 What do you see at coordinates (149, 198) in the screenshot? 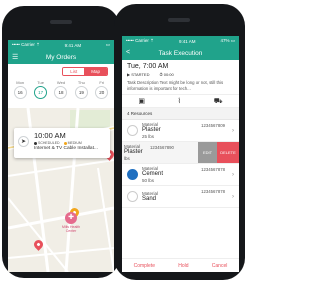
I see `resource-name: Sand` at bounding box center [149, 198].